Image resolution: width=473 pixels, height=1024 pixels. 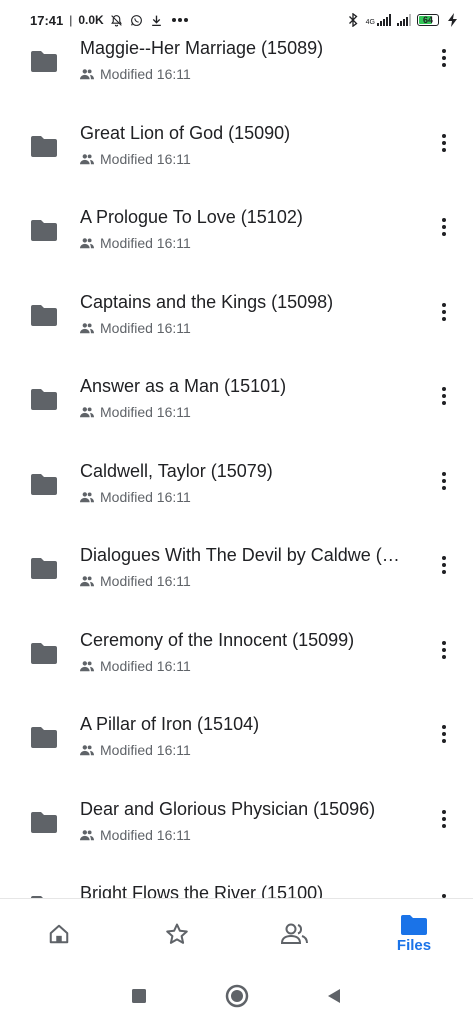 I want to click on bottom-nav: Files, so click(x=236, y=933).